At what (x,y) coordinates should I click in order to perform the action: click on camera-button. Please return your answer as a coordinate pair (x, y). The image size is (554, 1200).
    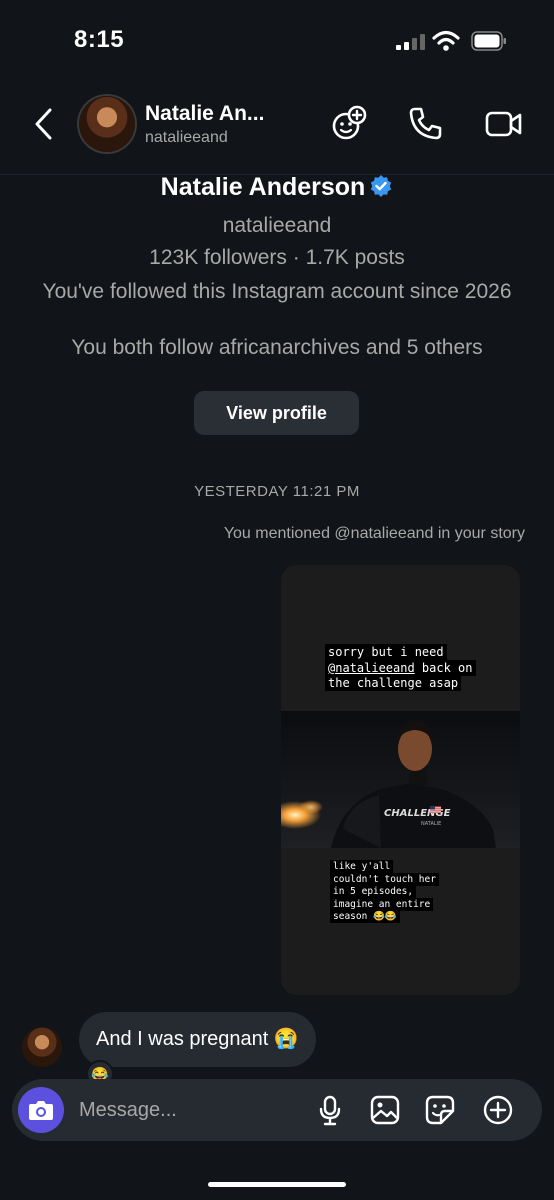
    Looking at the image, I should click on (41, 1110).